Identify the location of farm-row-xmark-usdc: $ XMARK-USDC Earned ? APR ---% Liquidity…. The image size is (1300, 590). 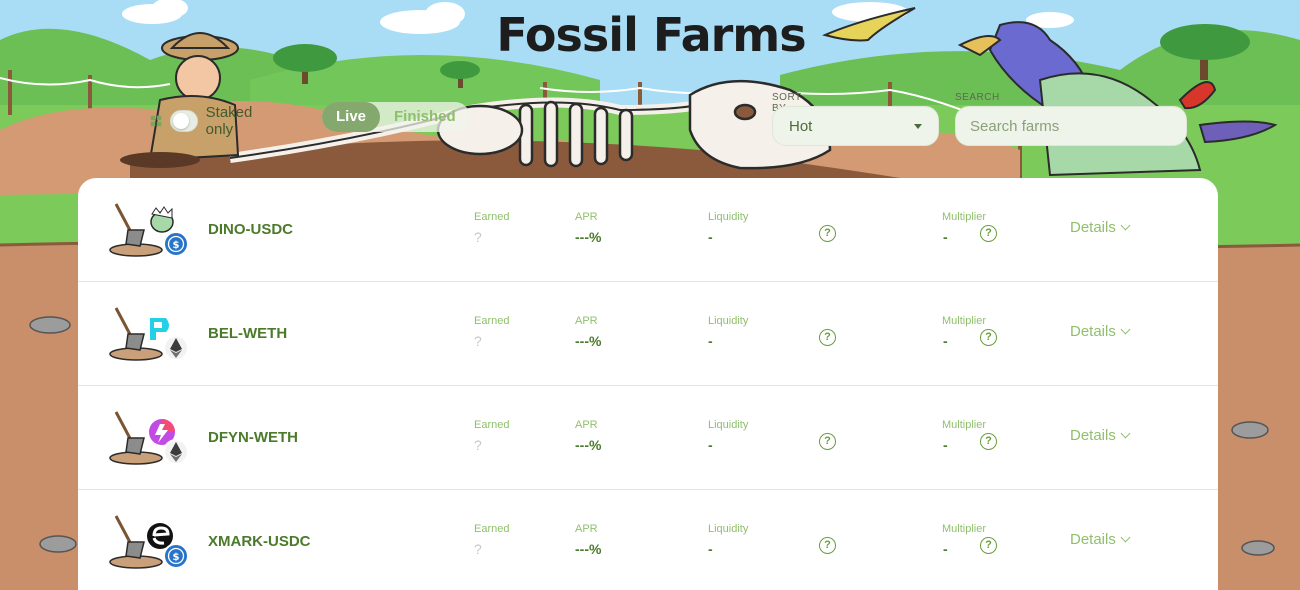
(648, 540).